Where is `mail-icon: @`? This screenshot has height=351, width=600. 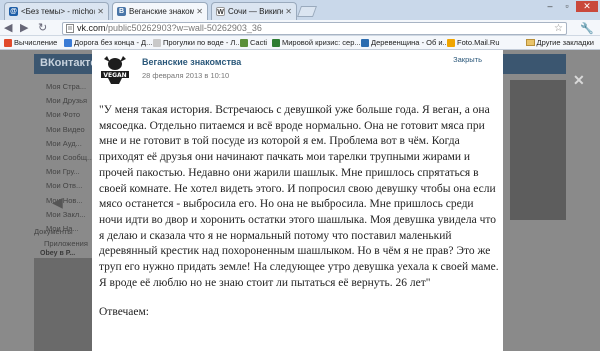
mail-icon: @ is located at coordinates (13, 11).